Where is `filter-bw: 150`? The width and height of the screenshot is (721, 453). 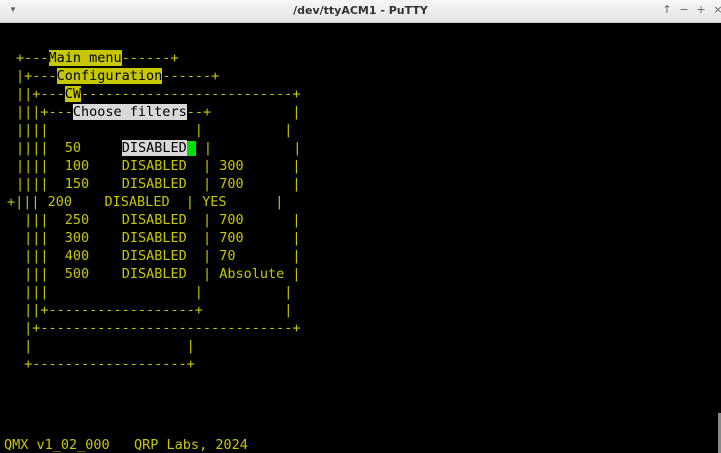 filter-bw: 150 is located at coordinates (77, 184).